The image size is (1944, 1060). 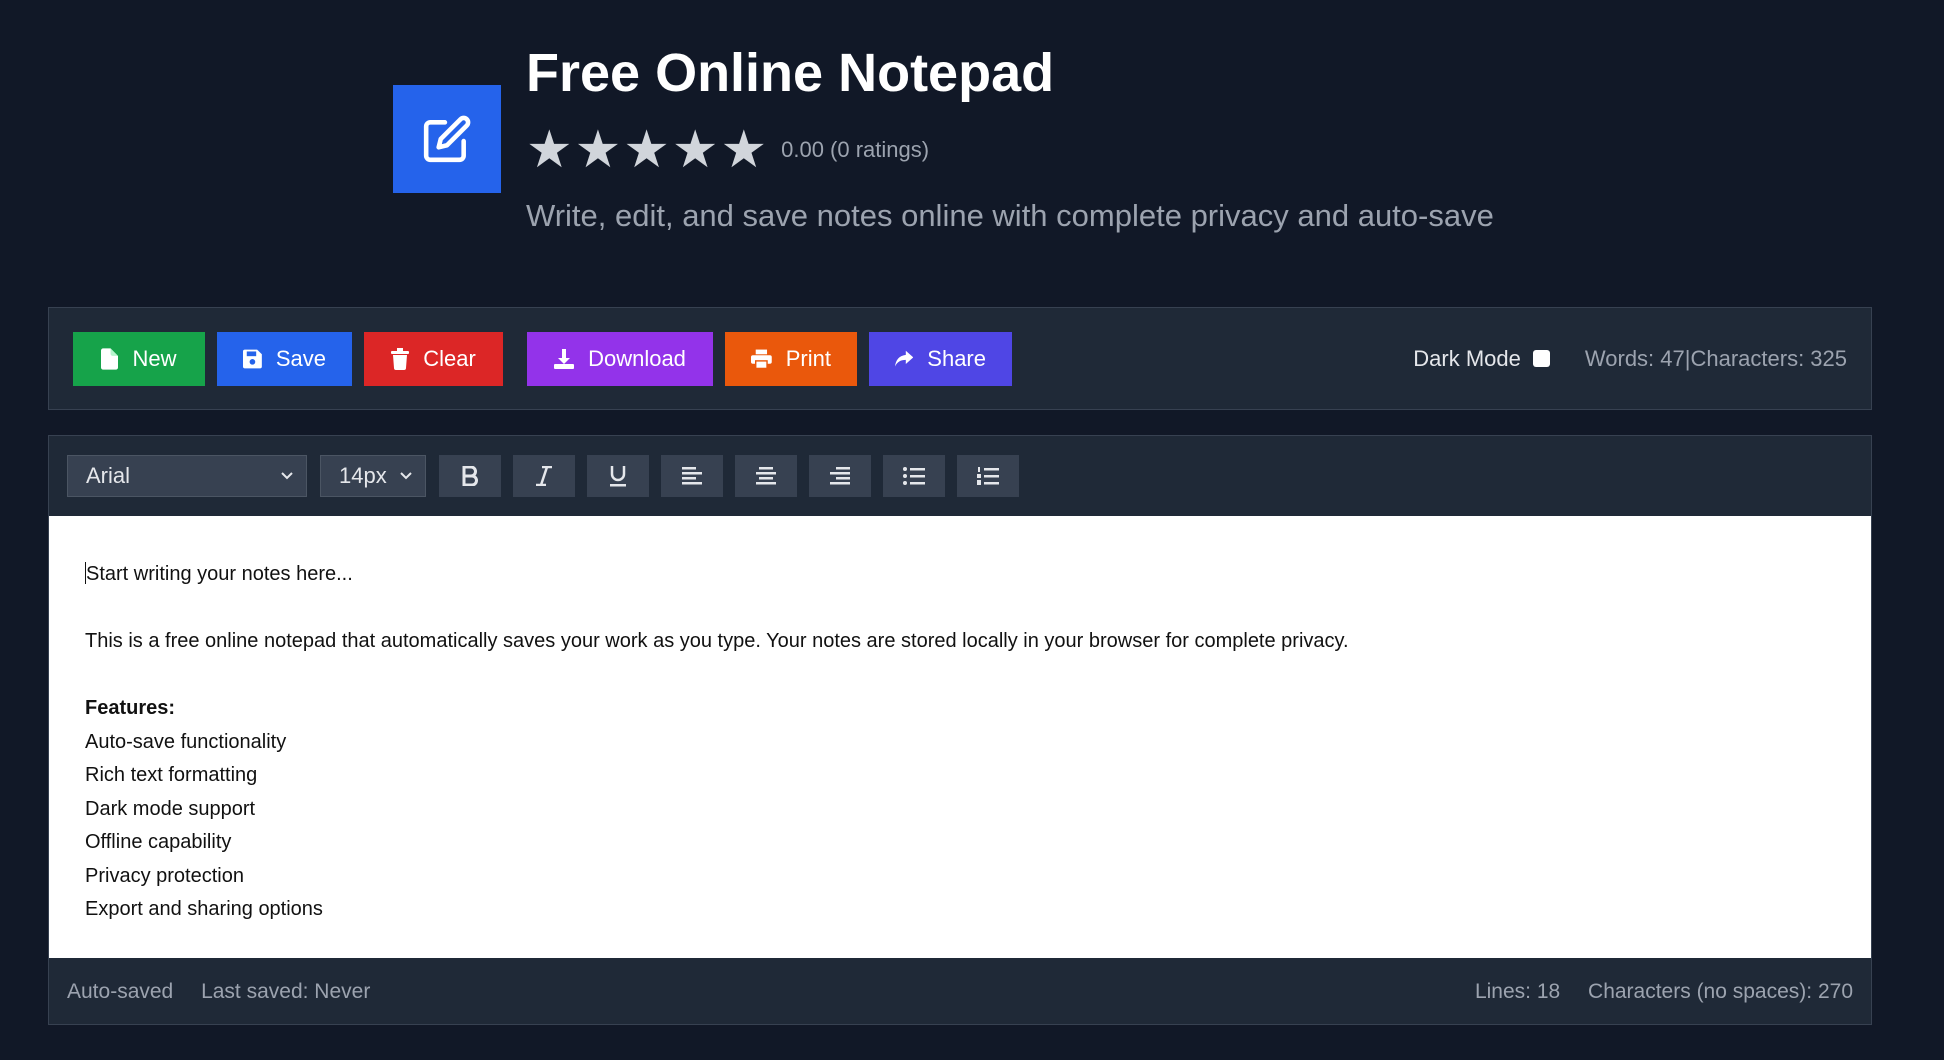 I want to click on numbered-list-button, so click(x=988, y=476).